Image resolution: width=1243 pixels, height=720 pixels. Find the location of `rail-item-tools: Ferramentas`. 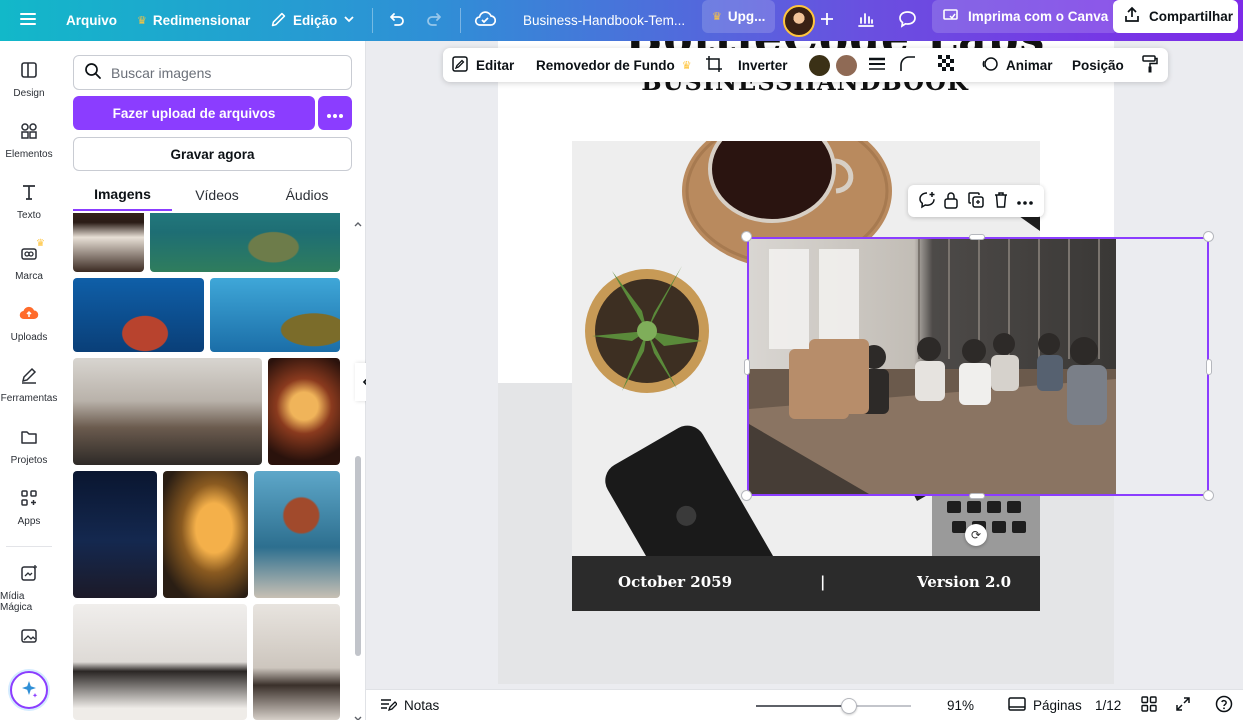

rail-item-tools: Ferramentas is located at coordinates (29, 384).